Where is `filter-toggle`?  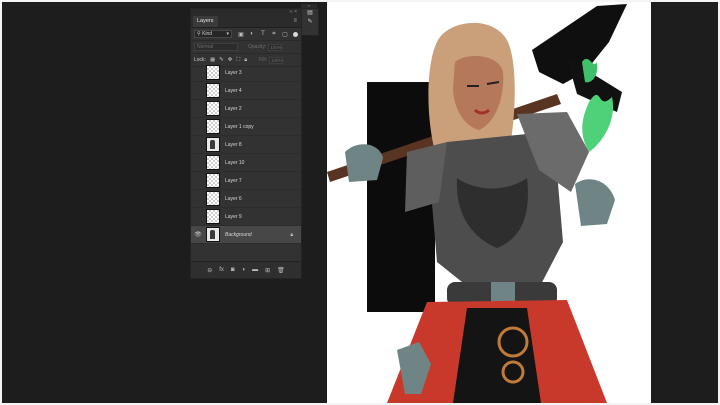 filter-toggle is located at coordinates (295, 34).